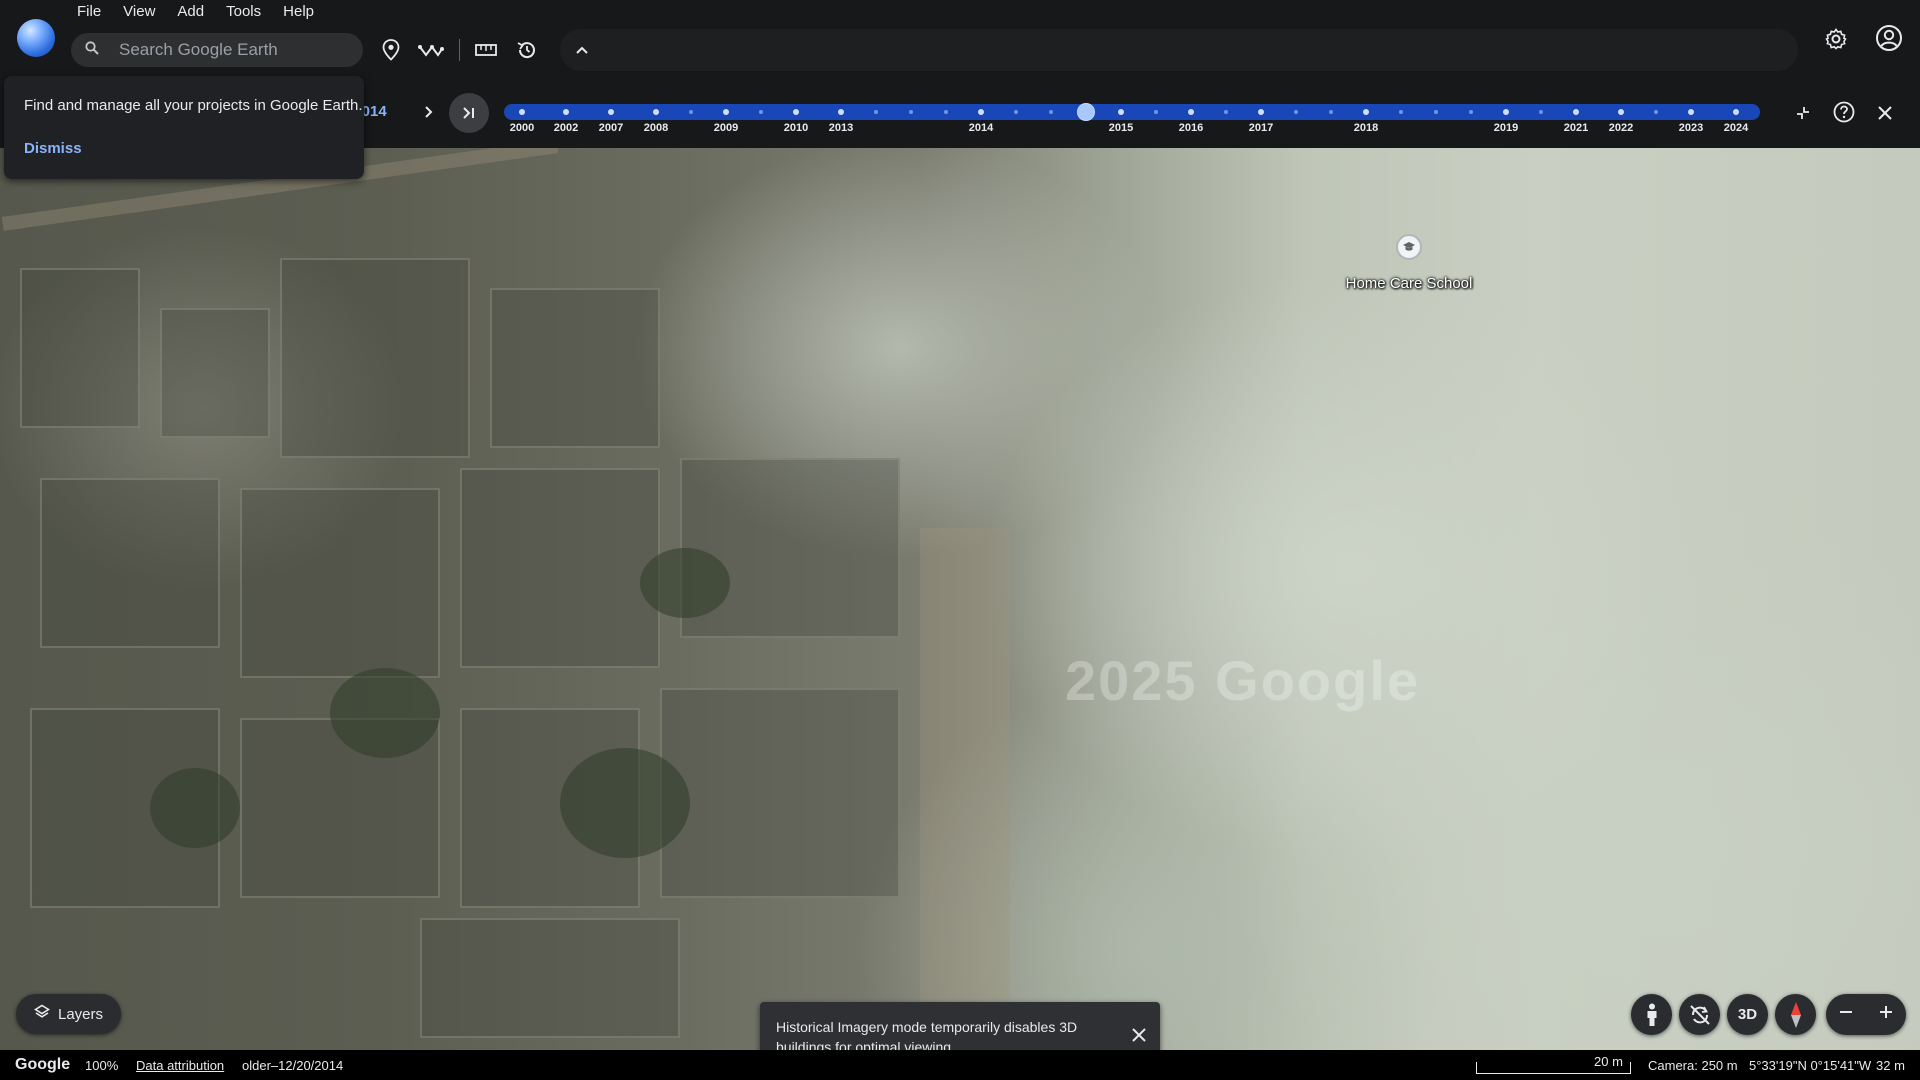 This screenshot has height=1080, width=1920. What do you see at coordinates (1409, 247) in the screenshot?
I see `school-place-icon` at bounding box center [1409, 247].